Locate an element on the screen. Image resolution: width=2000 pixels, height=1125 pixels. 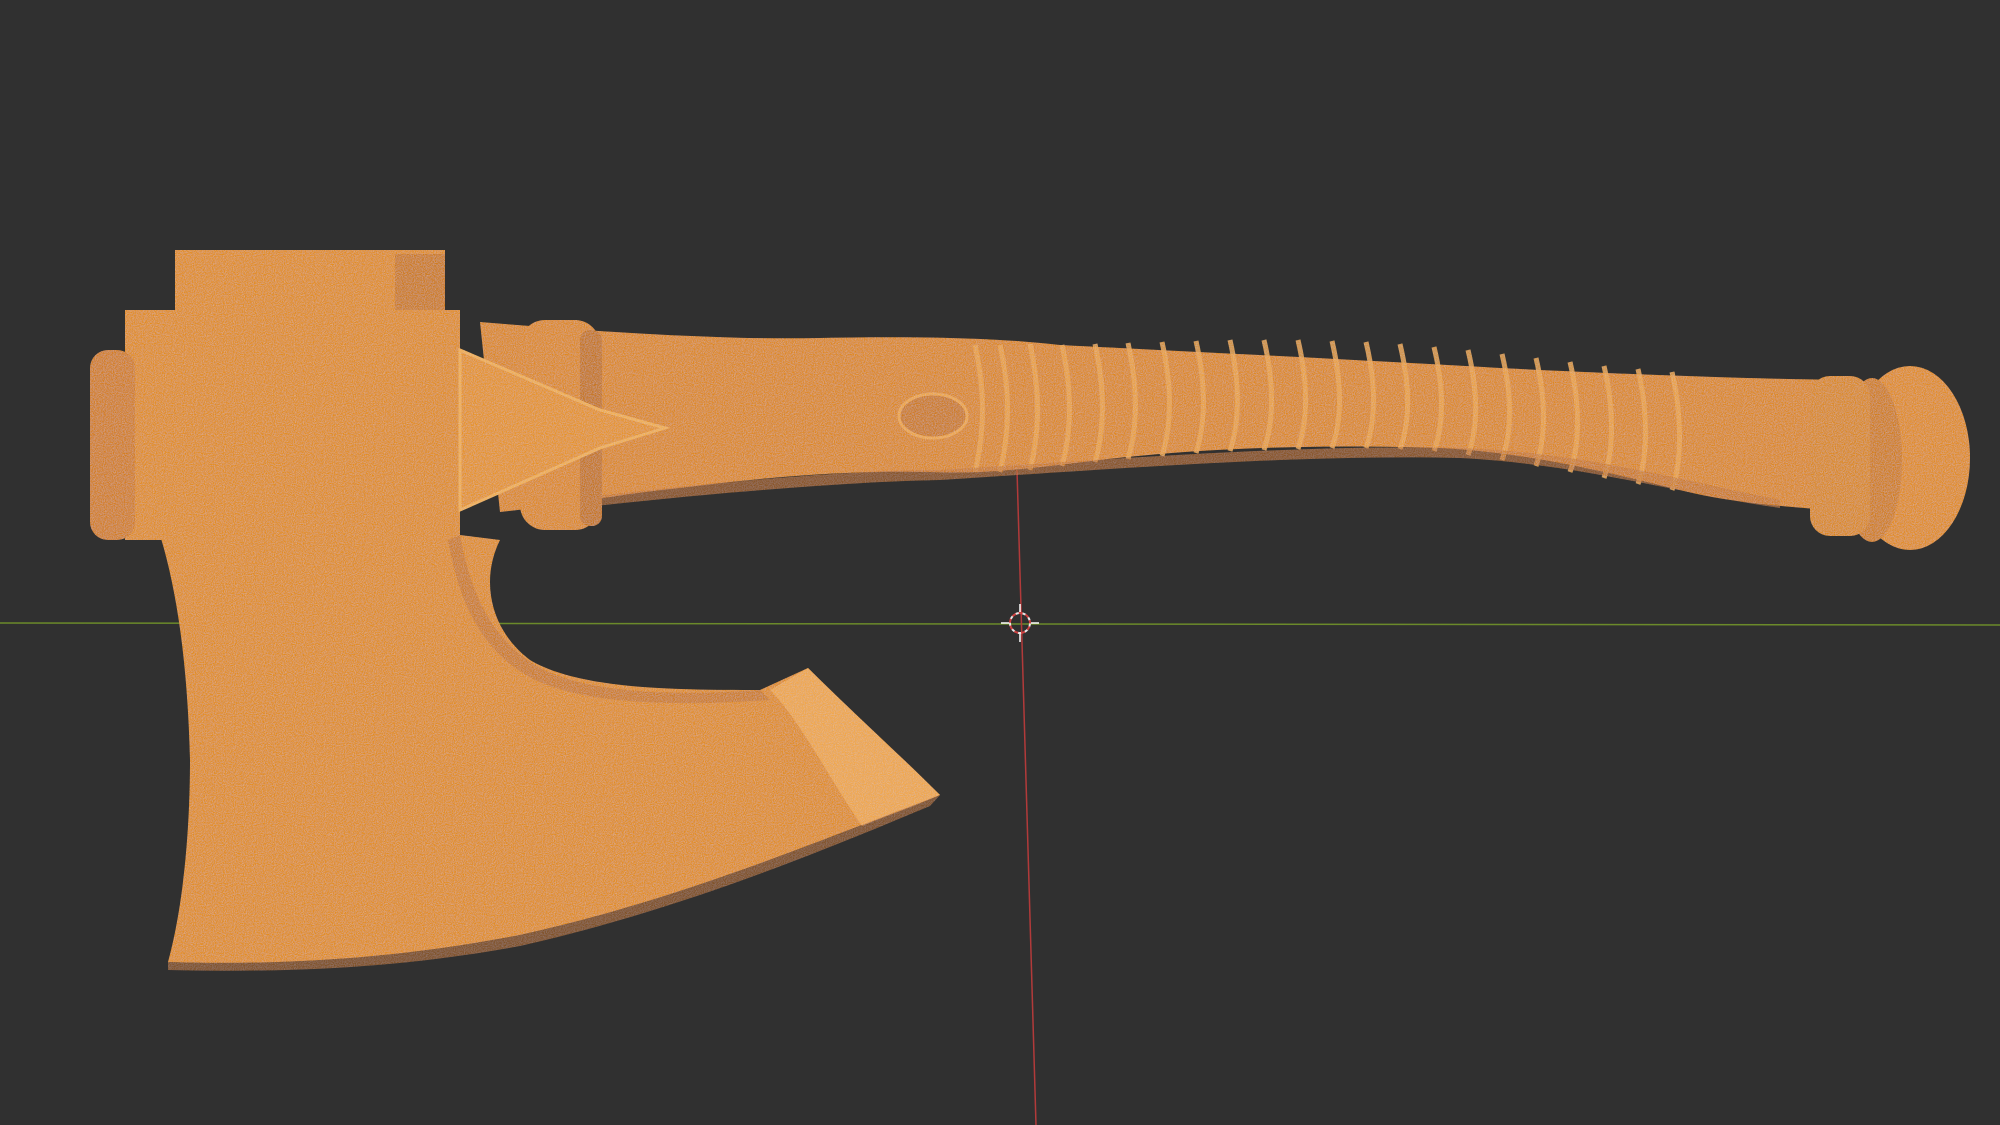
axe-head-side is located at coordinates (112, 445).